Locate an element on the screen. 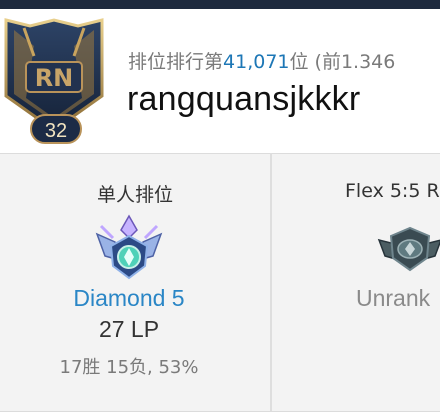 The height and width of the screenshot is (418, 440). diamond-tier-icon is located at coordinates (129, 249).